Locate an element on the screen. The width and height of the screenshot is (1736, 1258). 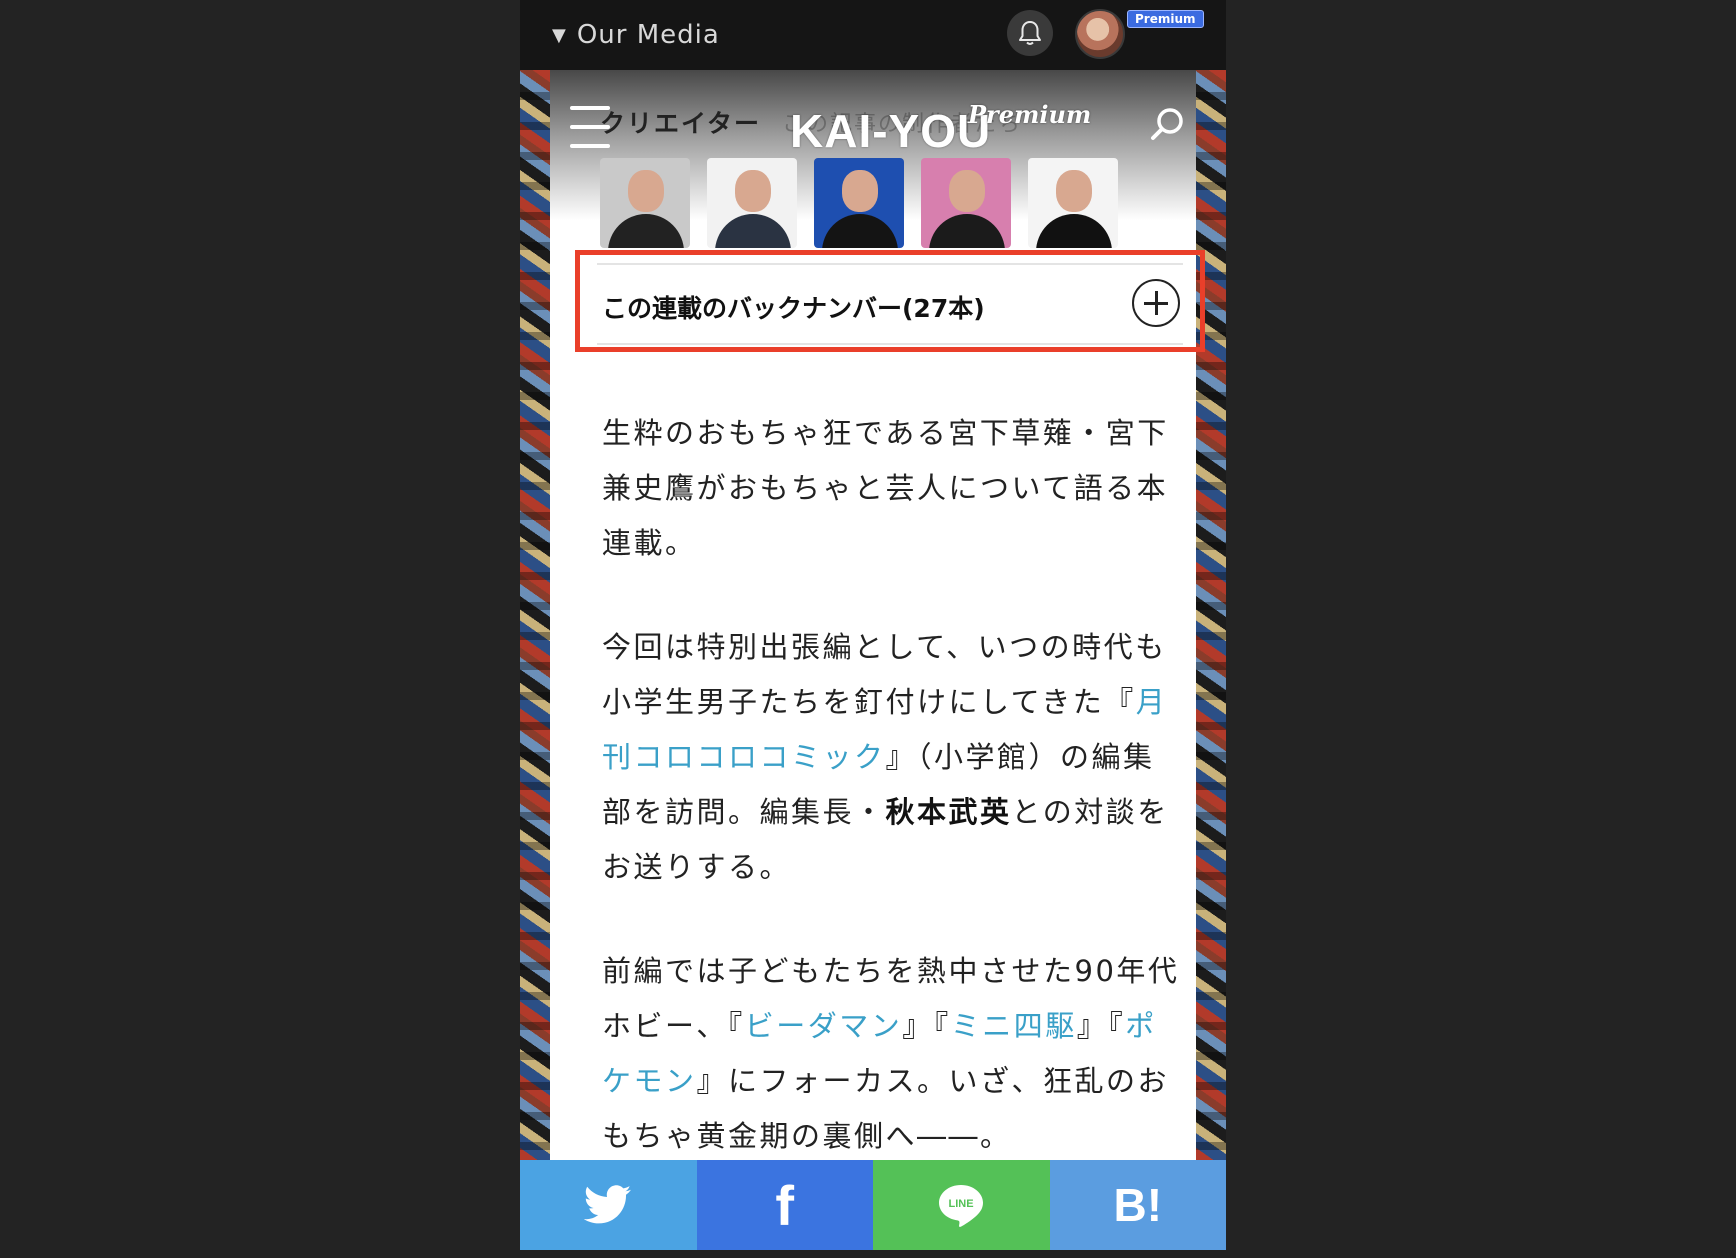
article-paragraph: 生粋のおもちゃ狂である宮下草薙・宮下兼史鷹がおもちゃと芸人について語る本連載。 is located at coordinates (892, 488).